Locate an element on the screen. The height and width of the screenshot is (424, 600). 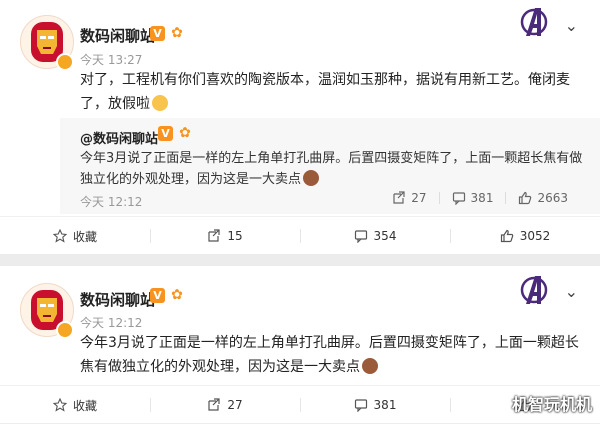
post-action-bar: 收藏 27 381 is located at coordinates (300, 404).